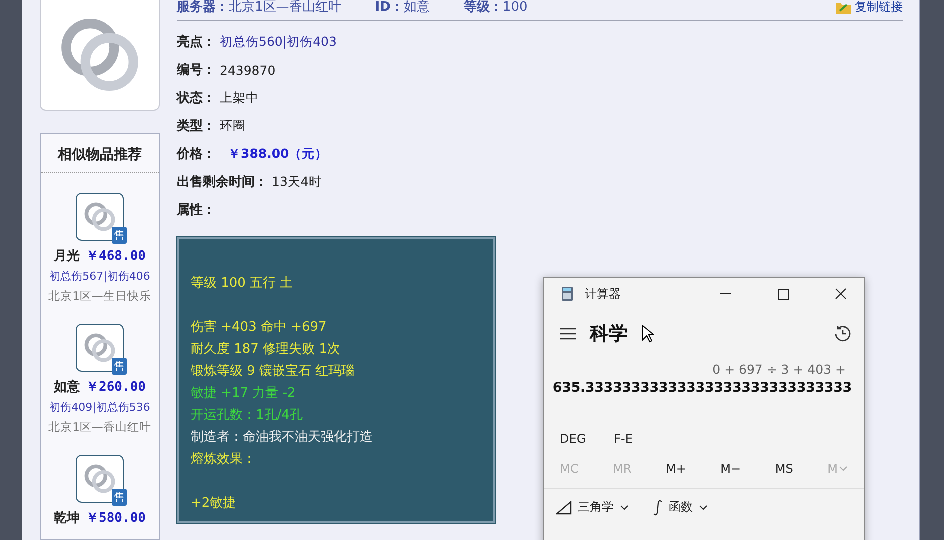 The height and width of the screenshot is (540, 944). I want to click on field-label: 亮点：, so click(196, 42).